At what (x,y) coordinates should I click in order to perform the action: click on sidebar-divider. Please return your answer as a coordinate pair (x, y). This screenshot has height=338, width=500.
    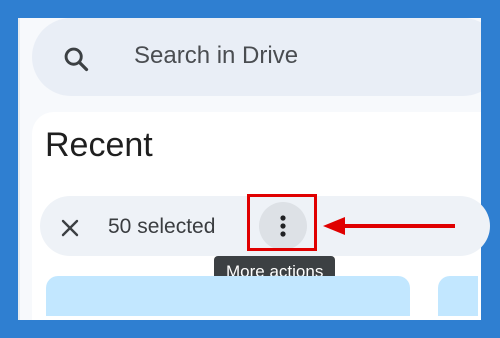
    Looking at the image, I should click on (19, 169).